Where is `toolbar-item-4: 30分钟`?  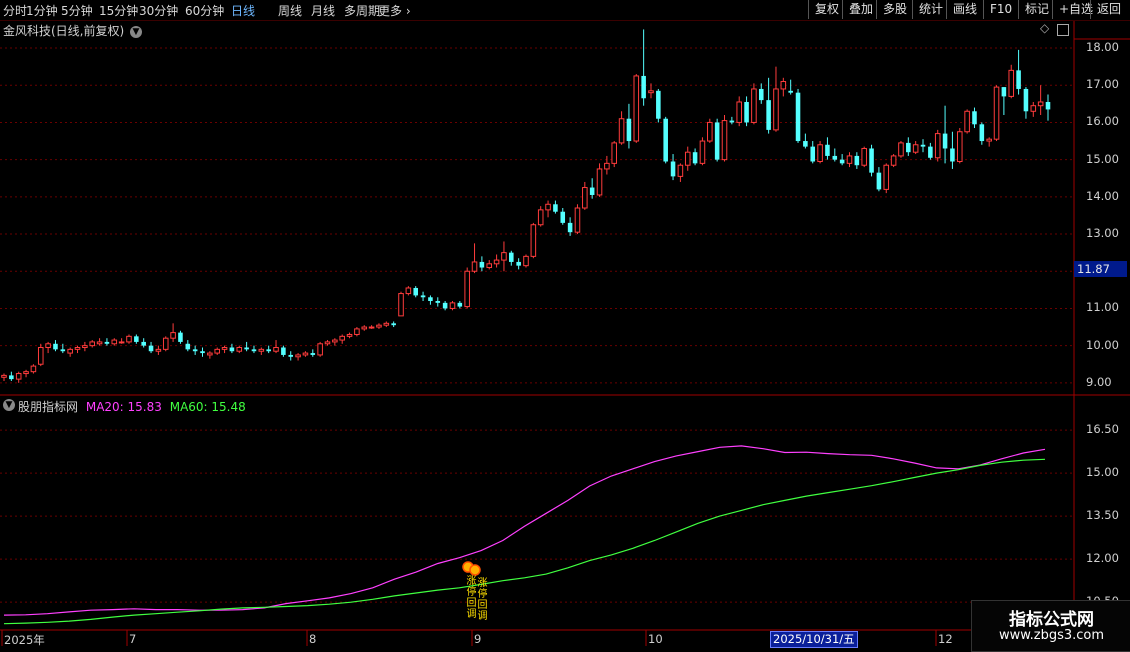
toolbar-item-4: 30分钟 is located at coordinates (158, 10).